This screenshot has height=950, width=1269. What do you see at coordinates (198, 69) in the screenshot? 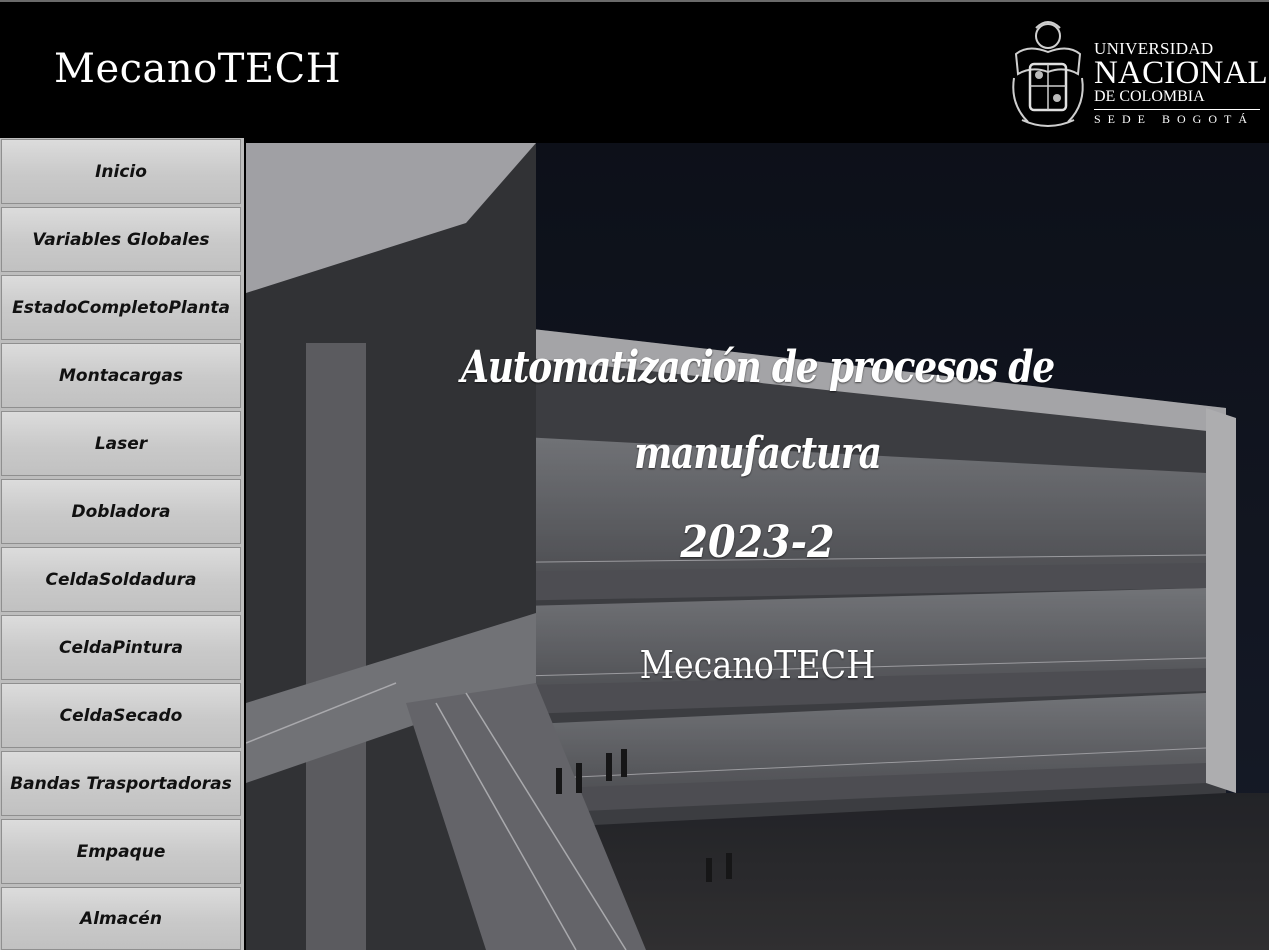
I see `app-title: MecanoTECH` at bounding box center [198, 69].